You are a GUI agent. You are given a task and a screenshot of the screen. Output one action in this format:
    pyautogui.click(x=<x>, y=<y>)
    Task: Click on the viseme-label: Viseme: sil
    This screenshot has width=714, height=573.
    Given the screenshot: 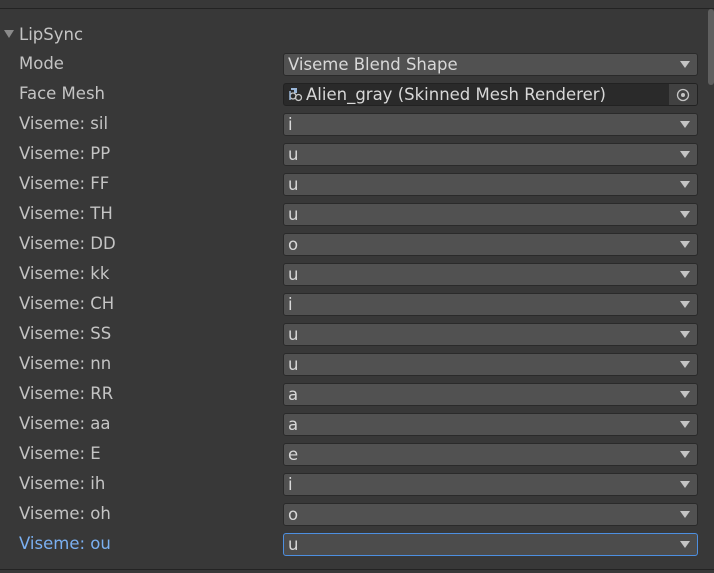 What is the action you would take?
    pyautogui.click(x=64, y=123)
    